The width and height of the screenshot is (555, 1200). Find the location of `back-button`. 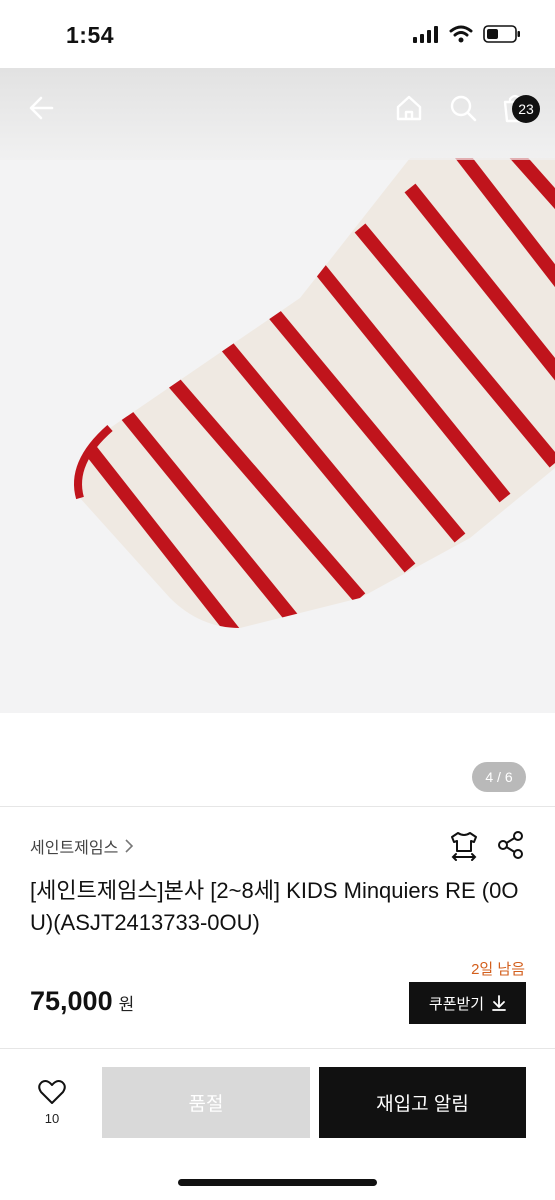

back-button is located at coordinates (42, 108).